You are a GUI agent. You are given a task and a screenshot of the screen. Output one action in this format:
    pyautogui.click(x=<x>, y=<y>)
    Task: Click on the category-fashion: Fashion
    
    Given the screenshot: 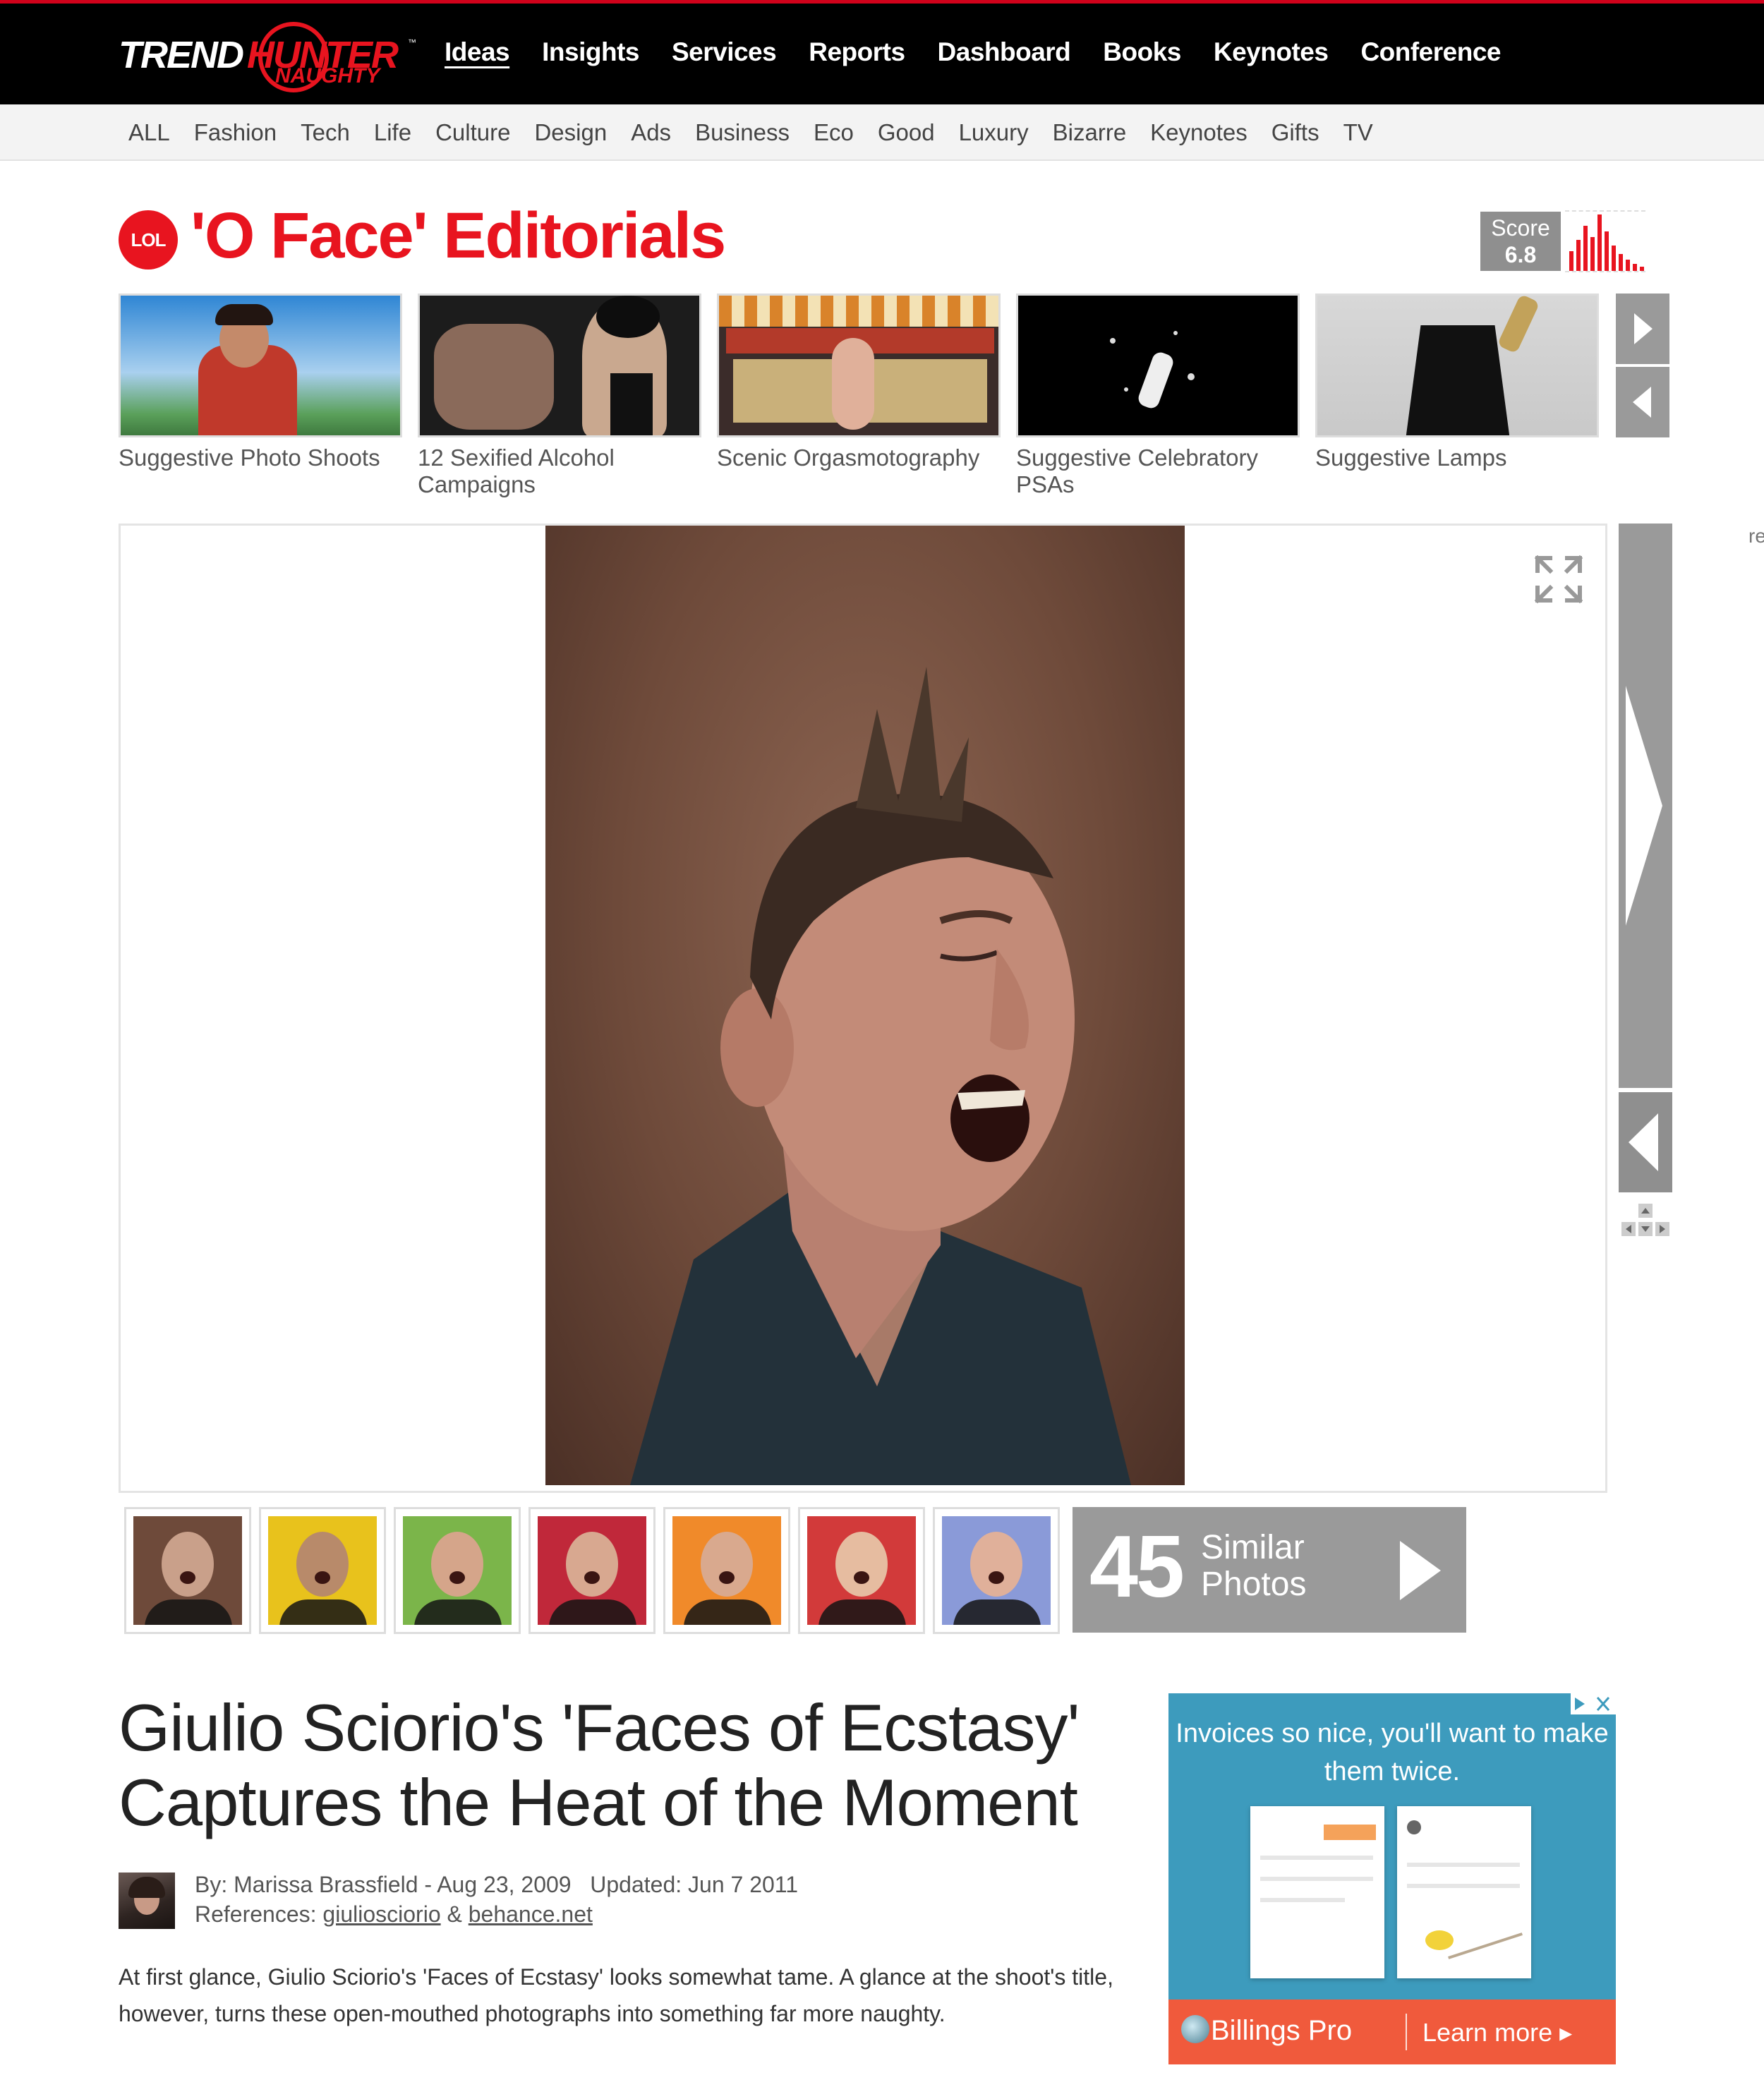 What is the action you would take?
    pyautogui.click(x=235, y=132)
    